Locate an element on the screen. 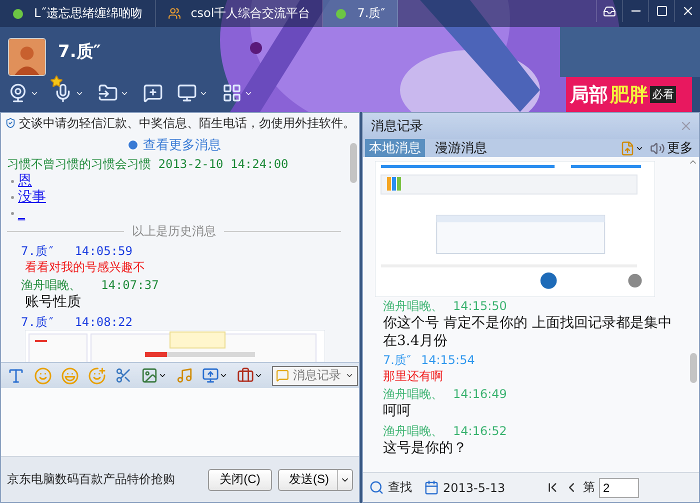  message-time: 14:05:59 is located at coordinates (103, 251).